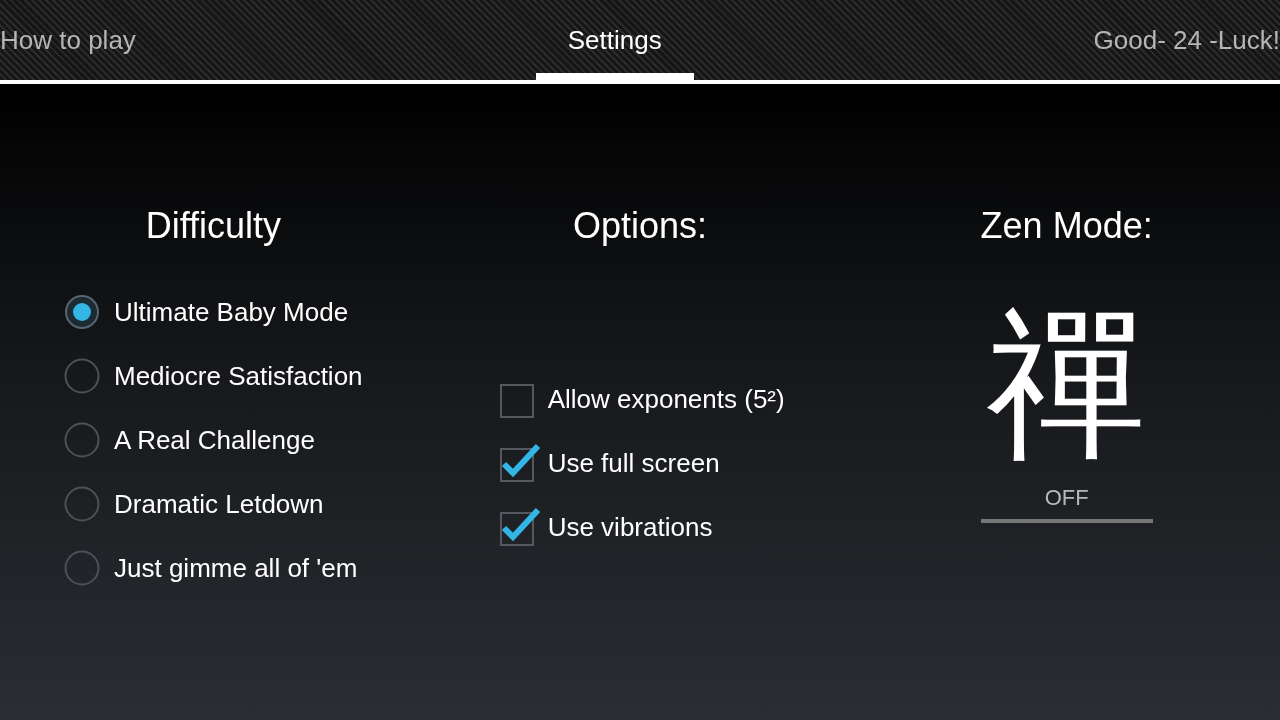 Image resolution: width=1280 pixels, height=720 pixels. Describe the element at coordinates (211, 568) in the screenshot. I see `radio-option: Just gimme all of 'em` at that location.